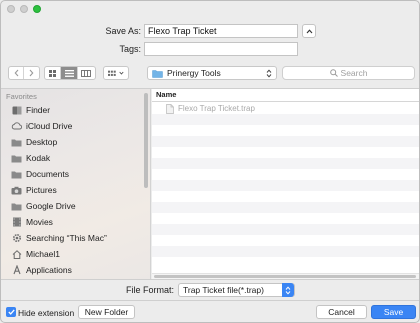 The height and width of the screenshot is (323, 420). I want to click on view-mode-control, so click(70, 73).